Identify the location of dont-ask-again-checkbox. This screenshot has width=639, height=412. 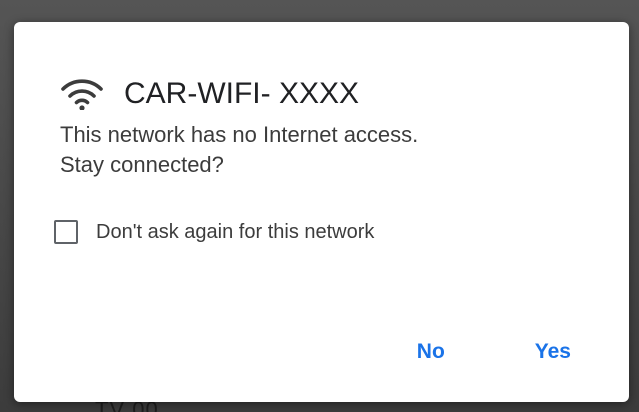
(66, 232).